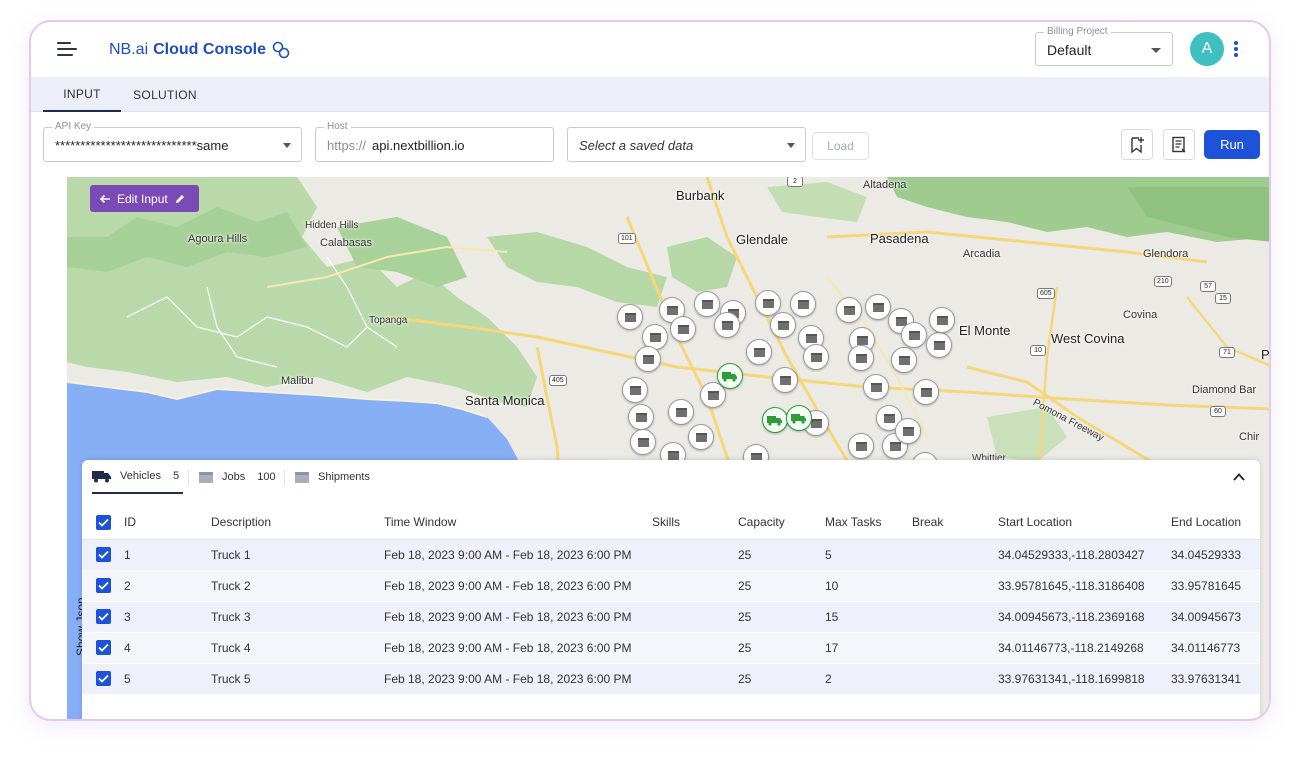  Describe the element at coordinates (1137, 144) in the screenshot. I see `bookmark-button` at that location.